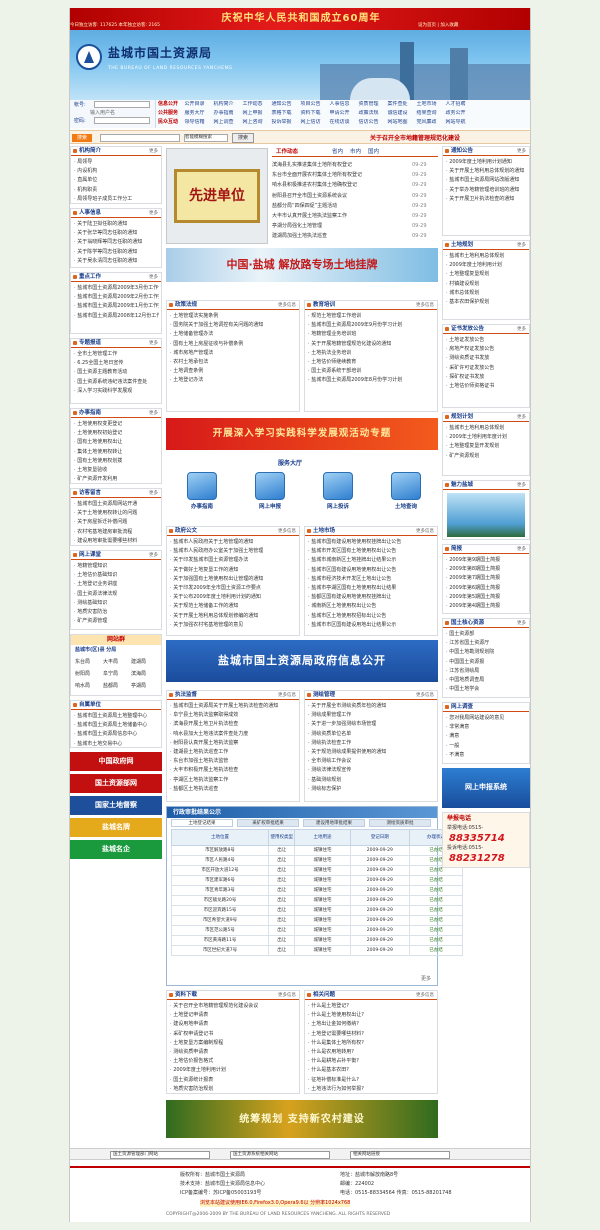 The height and width of the screenshot is (1230, 600). What do you see at coordinates (116, 224) in the screenshot?
I see `list-item: 关于陆卫拟任职的通知` at bounding box center [116, 224].